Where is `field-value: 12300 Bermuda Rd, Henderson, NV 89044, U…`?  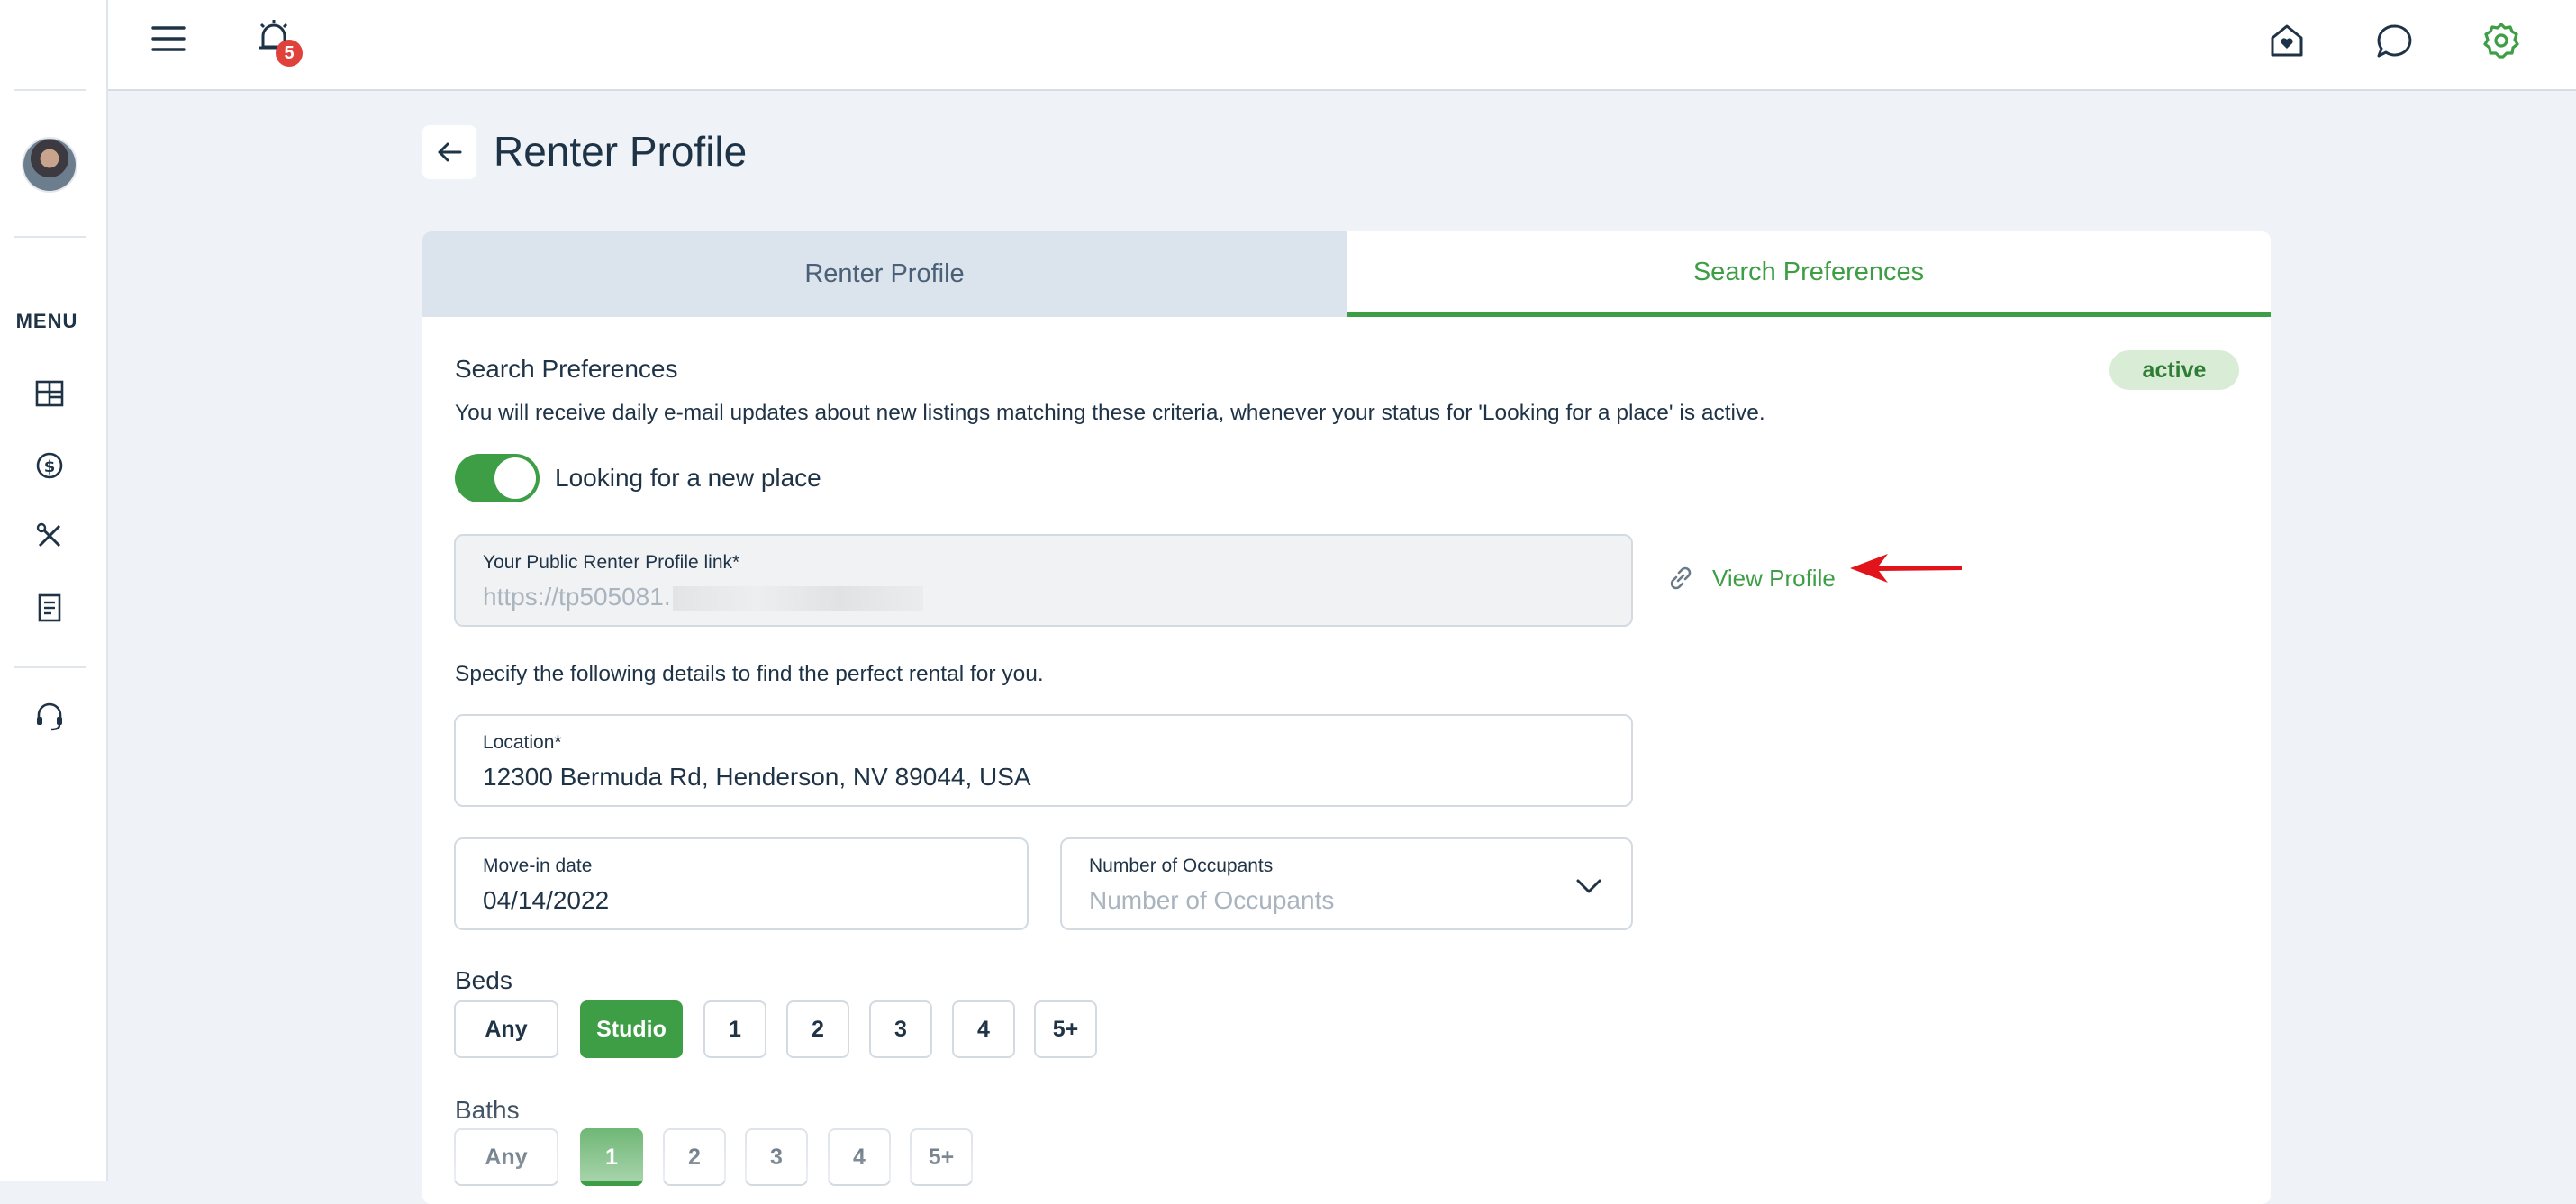
field-value: 12300 Bermuda Rd, Henderson, NV 89044, U… is located at coordinates (757, 777).